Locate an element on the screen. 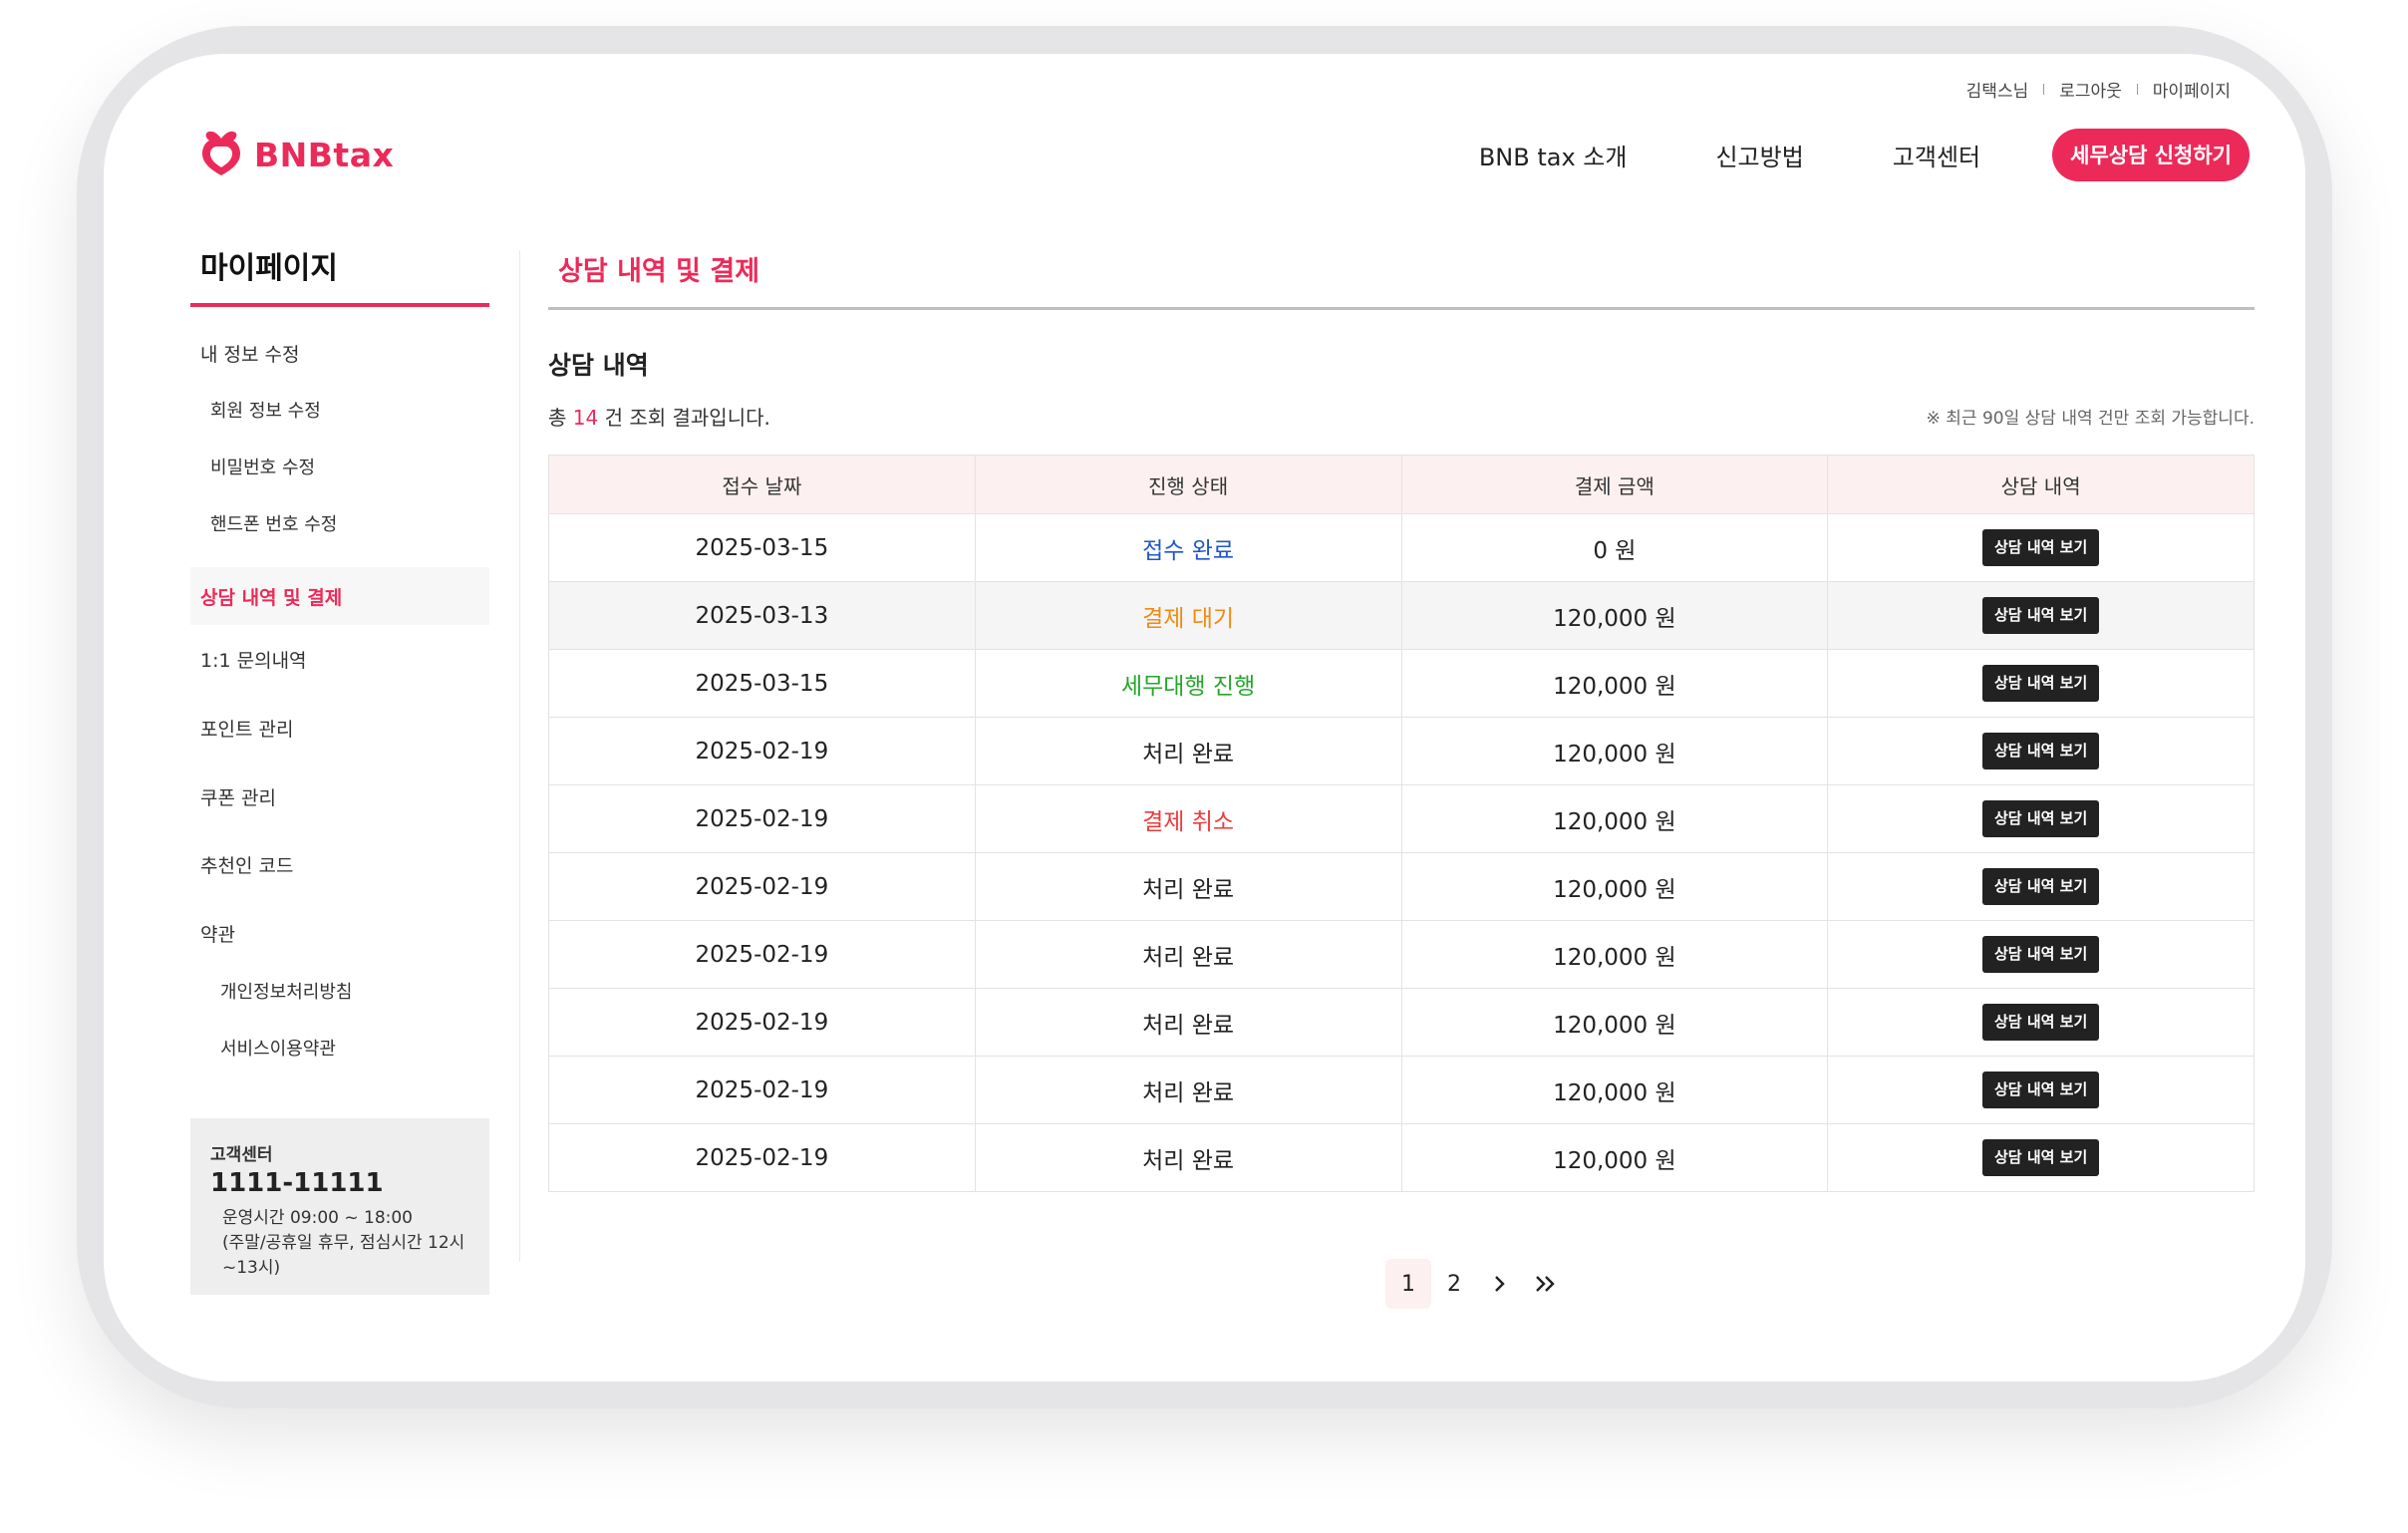 The height and width of the screenshot is (1533, 2408). mypage-link: 마이페이지 is located at coordinates (2192, 89).